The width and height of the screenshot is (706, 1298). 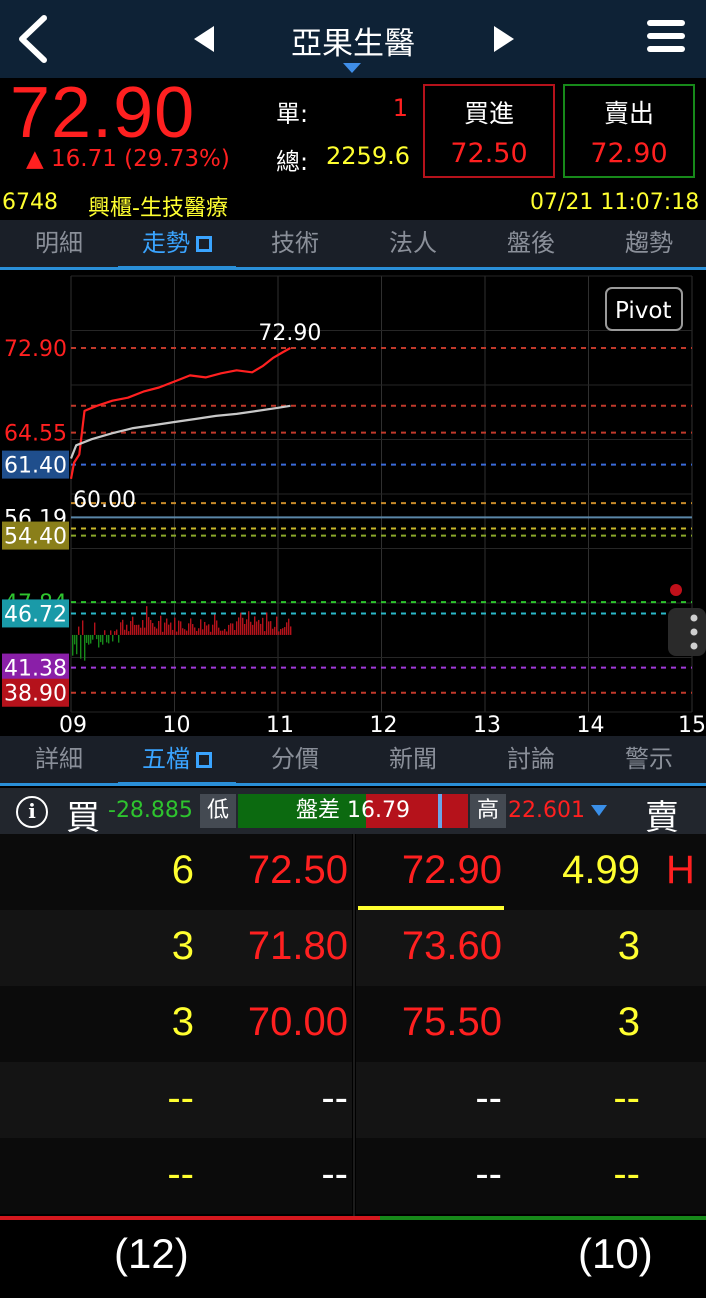 I want to click on pivot-button-label: Pivot, so click(x=643, y=311).